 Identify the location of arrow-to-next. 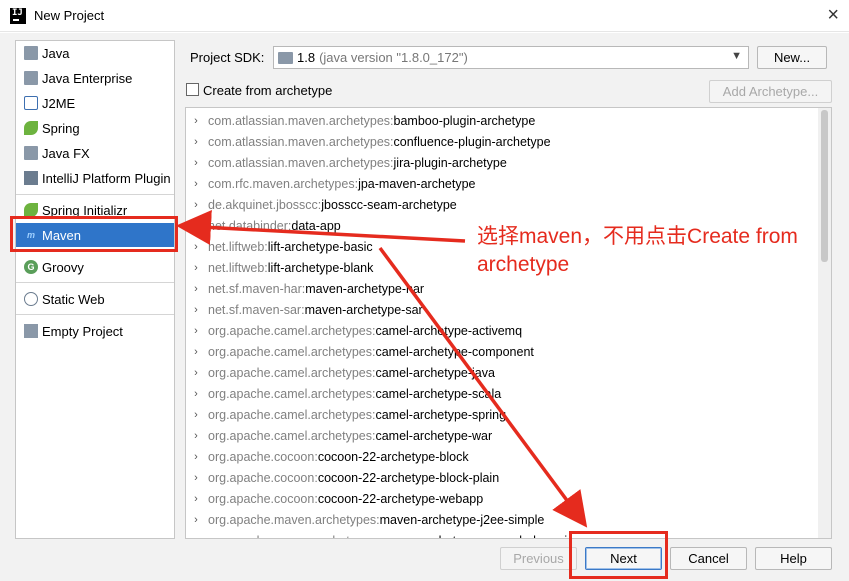
(483, 387).